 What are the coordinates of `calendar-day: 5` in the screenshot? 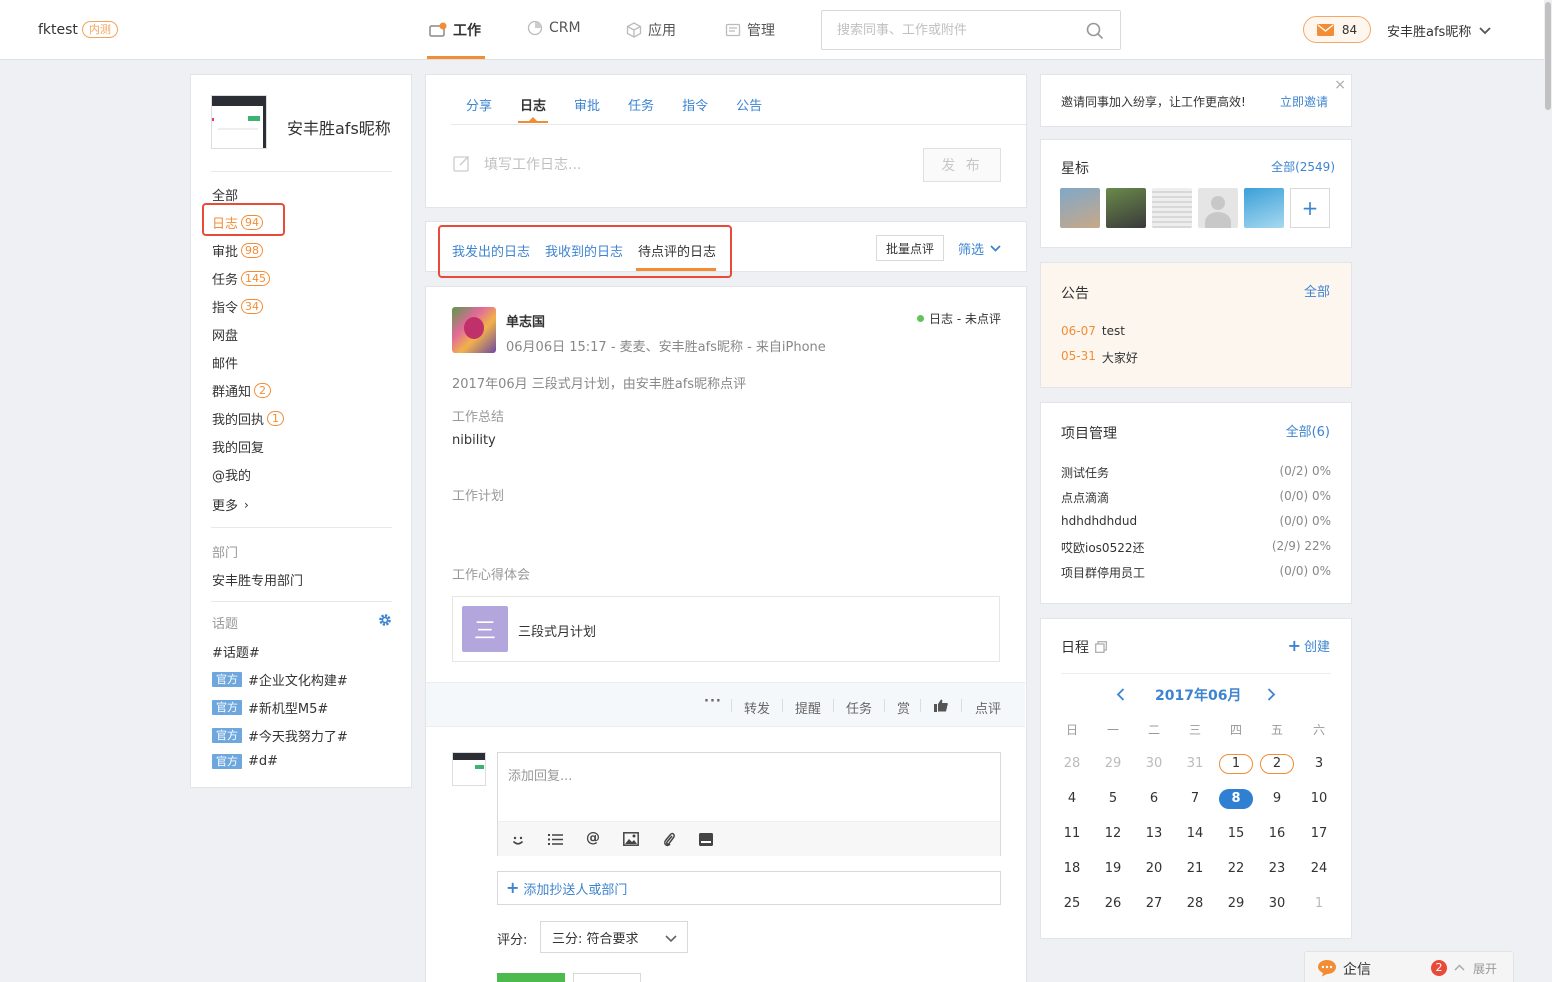 It's located at (1113, 799).